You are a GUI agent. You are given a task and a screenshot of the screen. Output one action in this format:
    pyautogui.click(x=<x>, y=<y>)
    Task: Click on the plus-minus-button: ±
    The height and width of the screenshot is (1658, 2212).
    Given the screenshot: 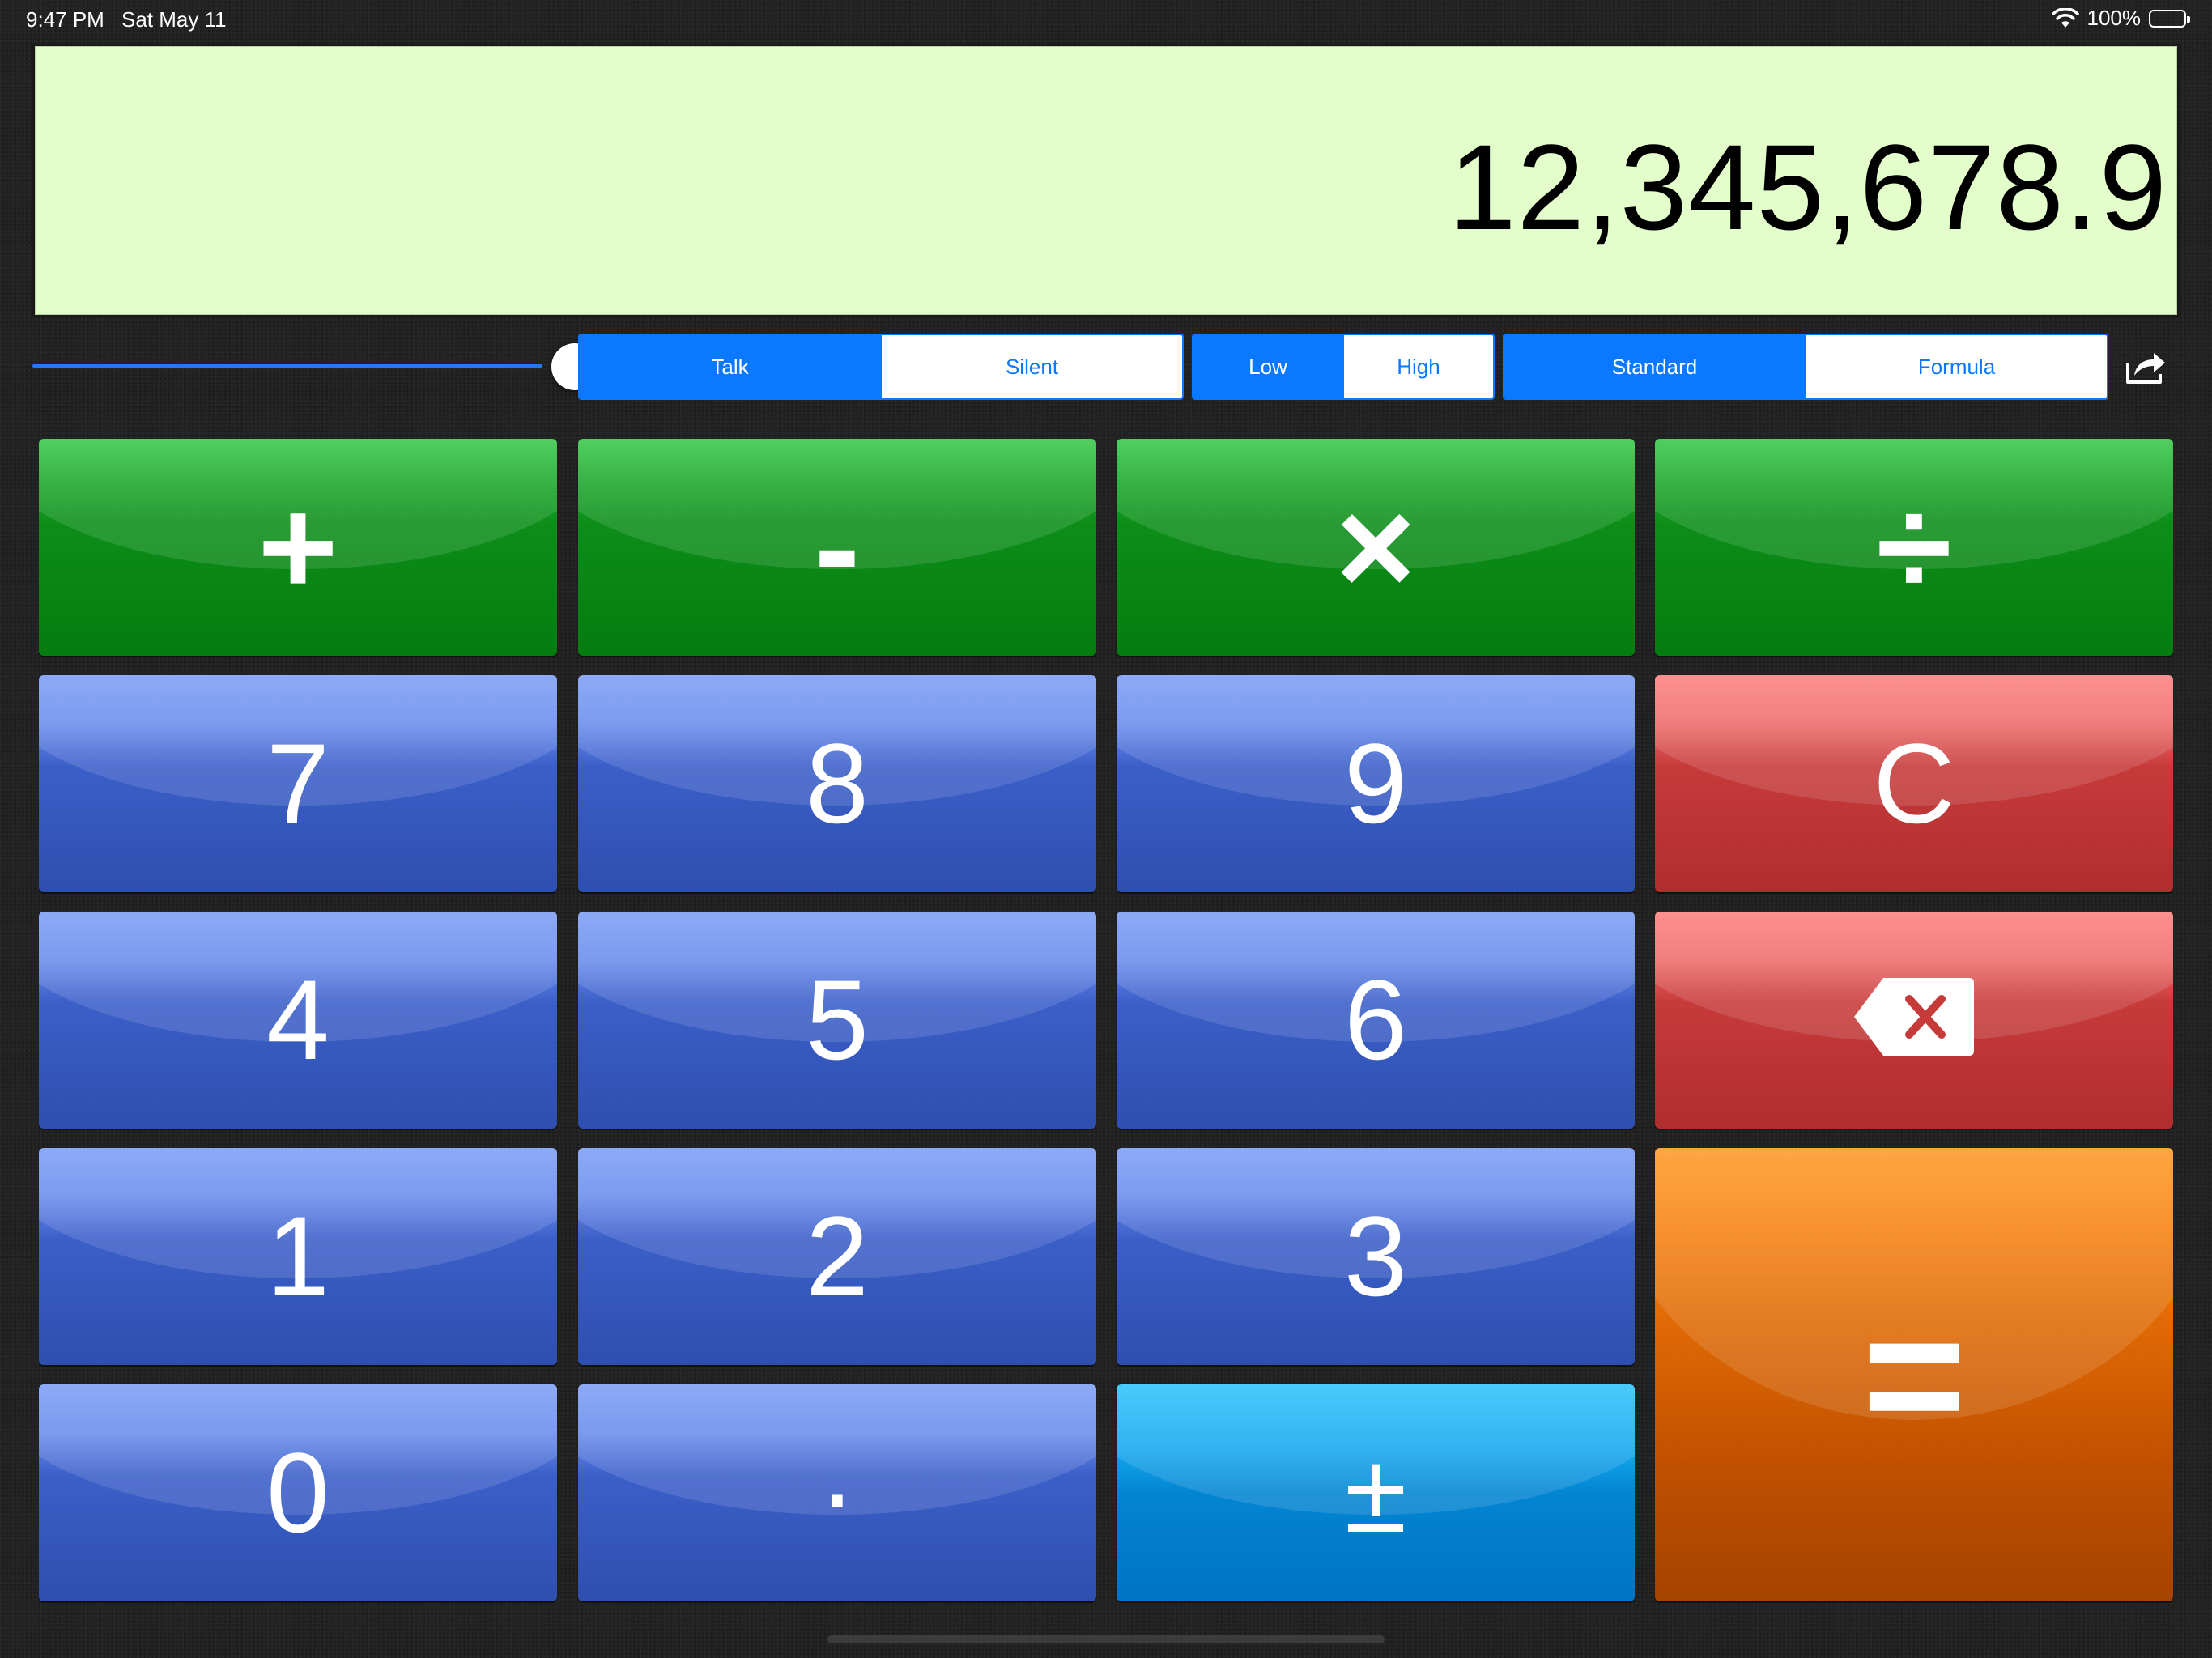 What is the action you would take?
    pyautogui.click(x=1376, y=1492)
    